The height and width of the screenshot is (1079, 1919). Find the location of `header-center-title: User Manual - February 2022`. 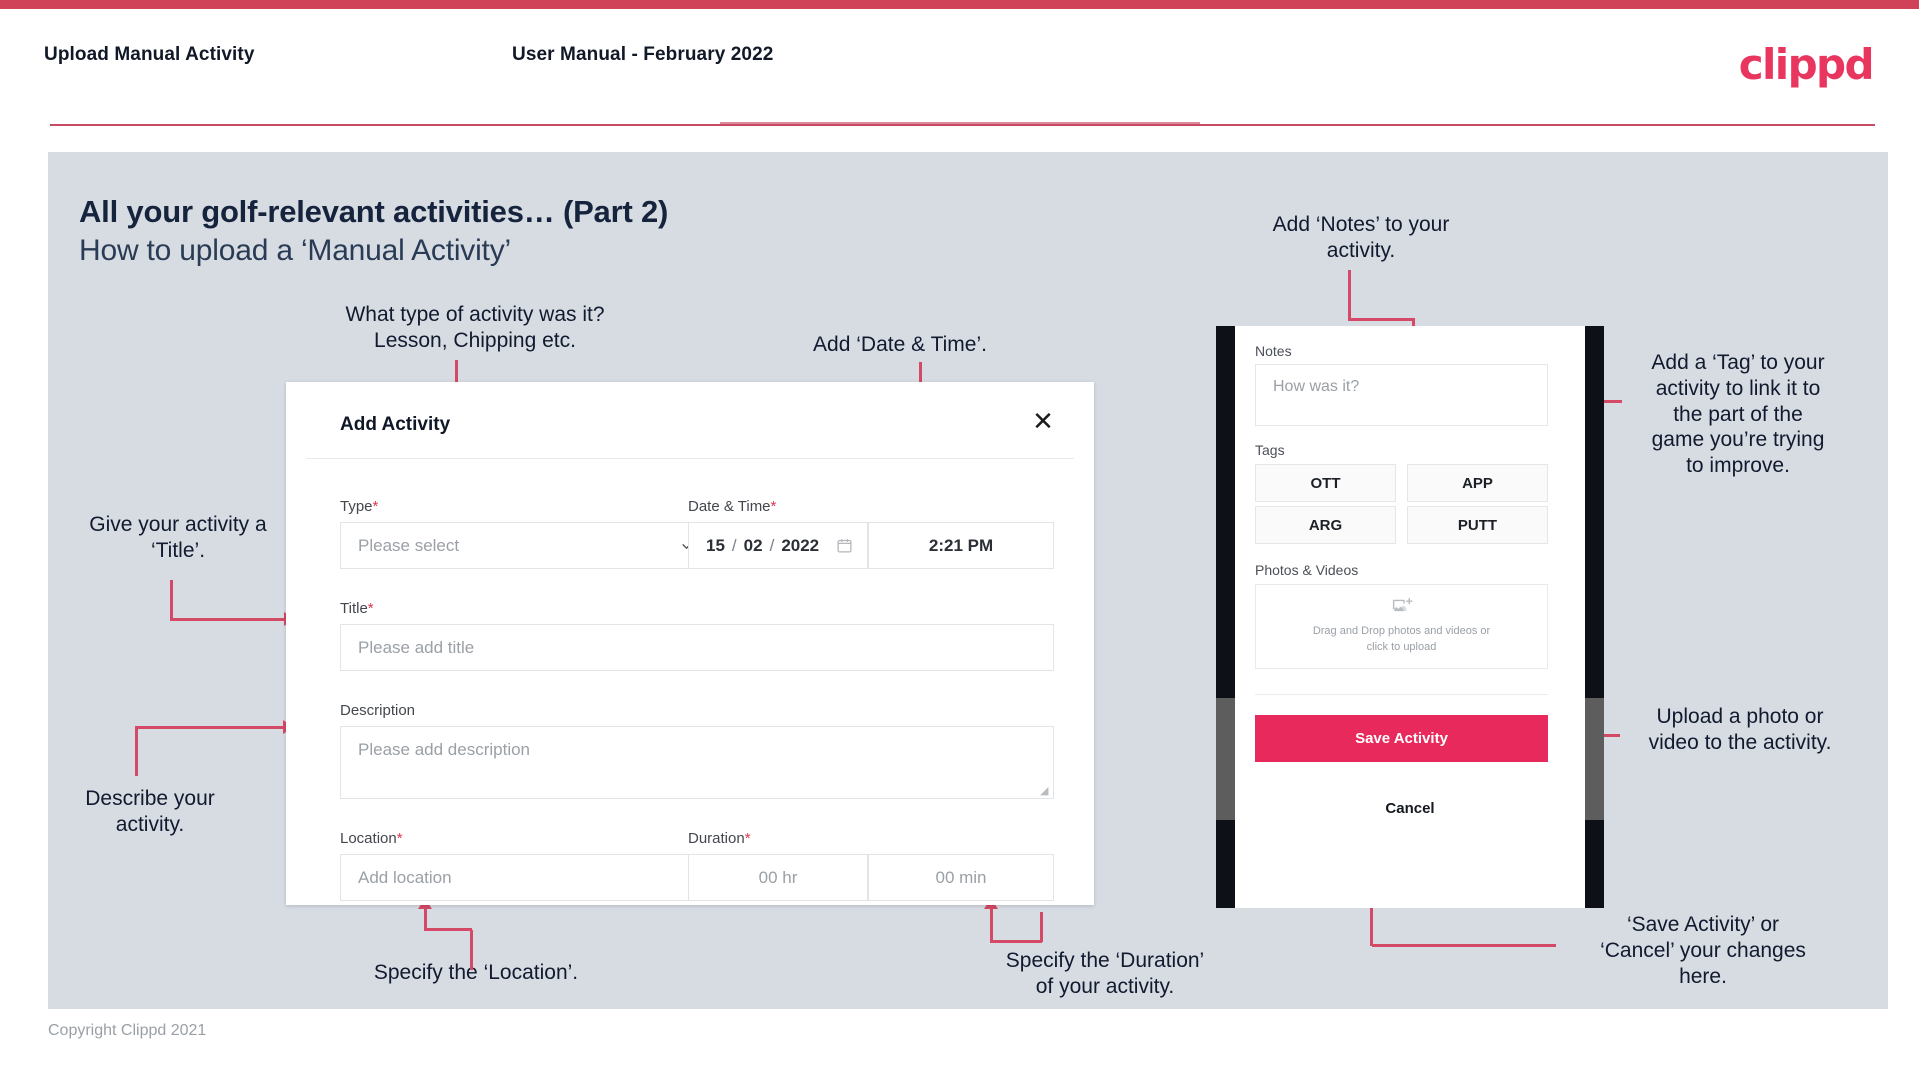

header-center-title: User Manual - February 2022 is located at coordinates (643, 54).